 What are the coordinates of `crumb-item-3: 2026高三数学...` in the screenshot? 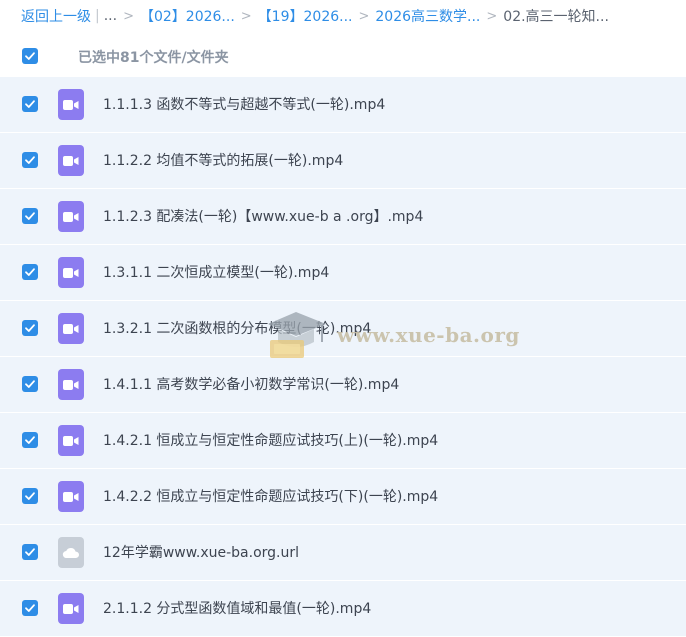 It's located at (427, 16).